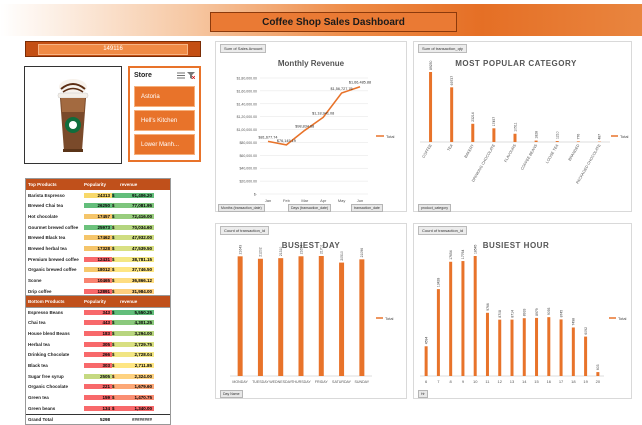 The image size is (642, 425). Describe the element at coordinates (558, 135) in the screenshot. I see `data-label: 1210` at that location.